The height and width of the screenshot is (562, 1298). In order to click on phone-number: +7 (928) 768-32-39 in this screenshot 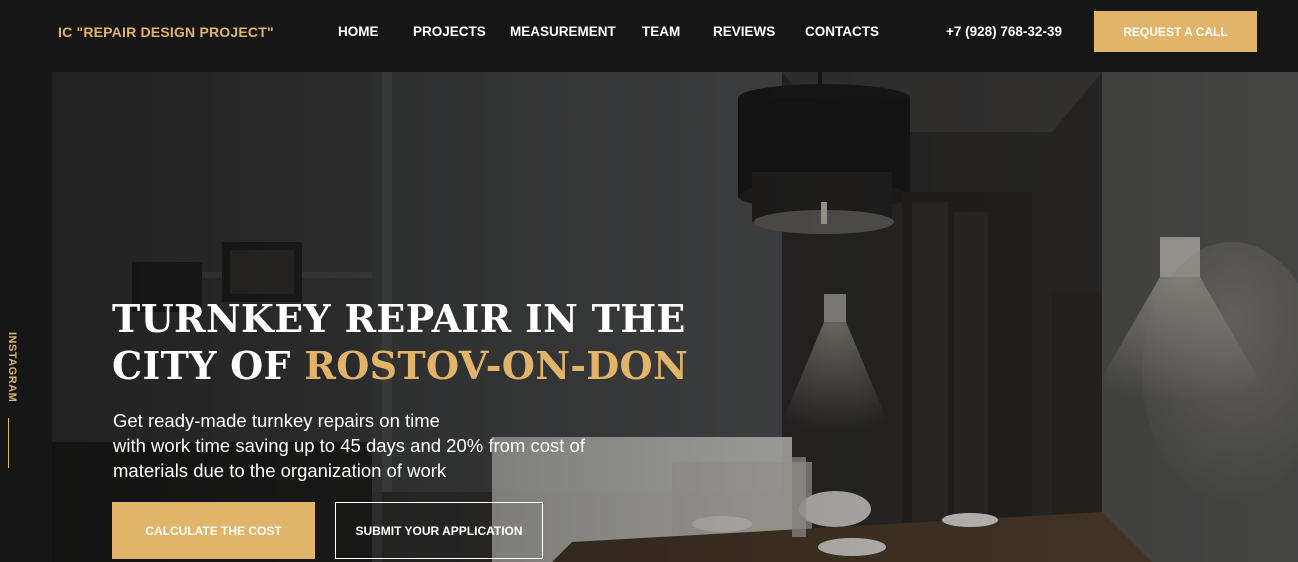, I will do `click(1004, 31)`.